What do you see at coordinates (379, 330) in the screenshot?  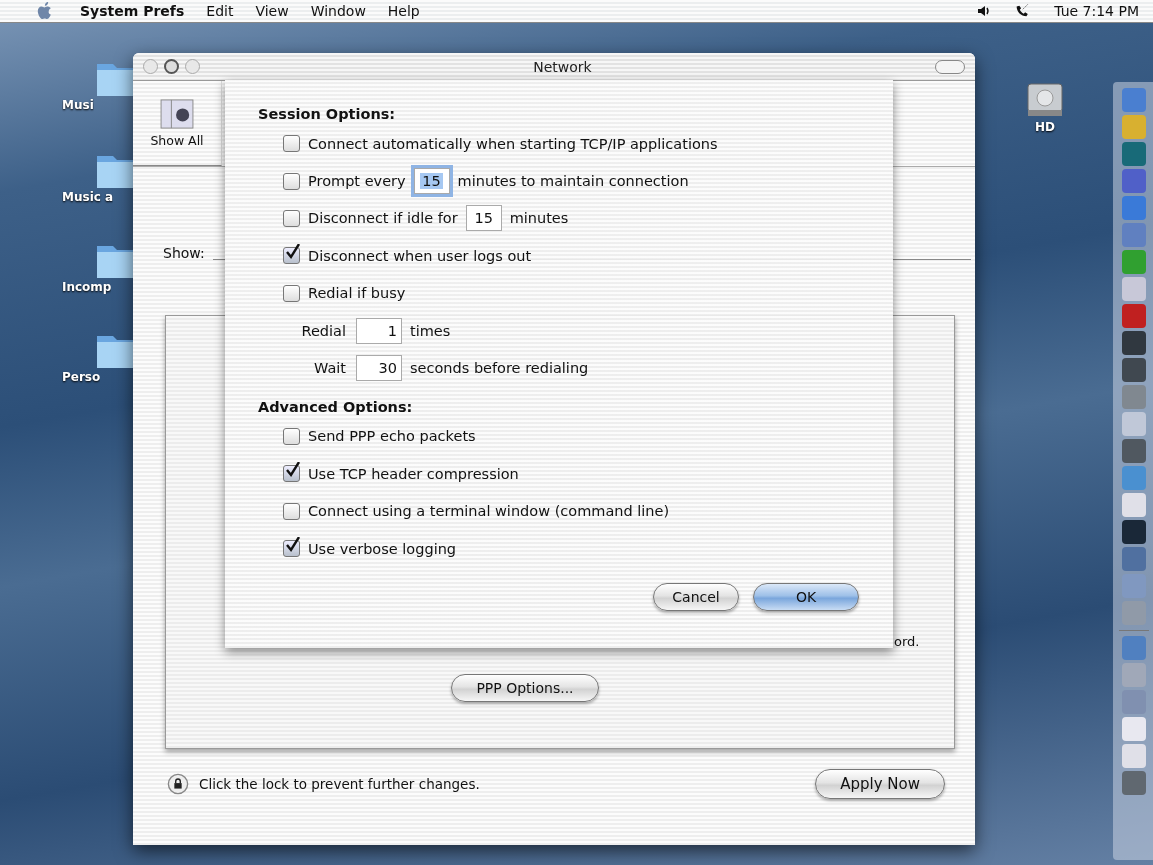 I see `number-field: 1` at bounding box center [379, 330].